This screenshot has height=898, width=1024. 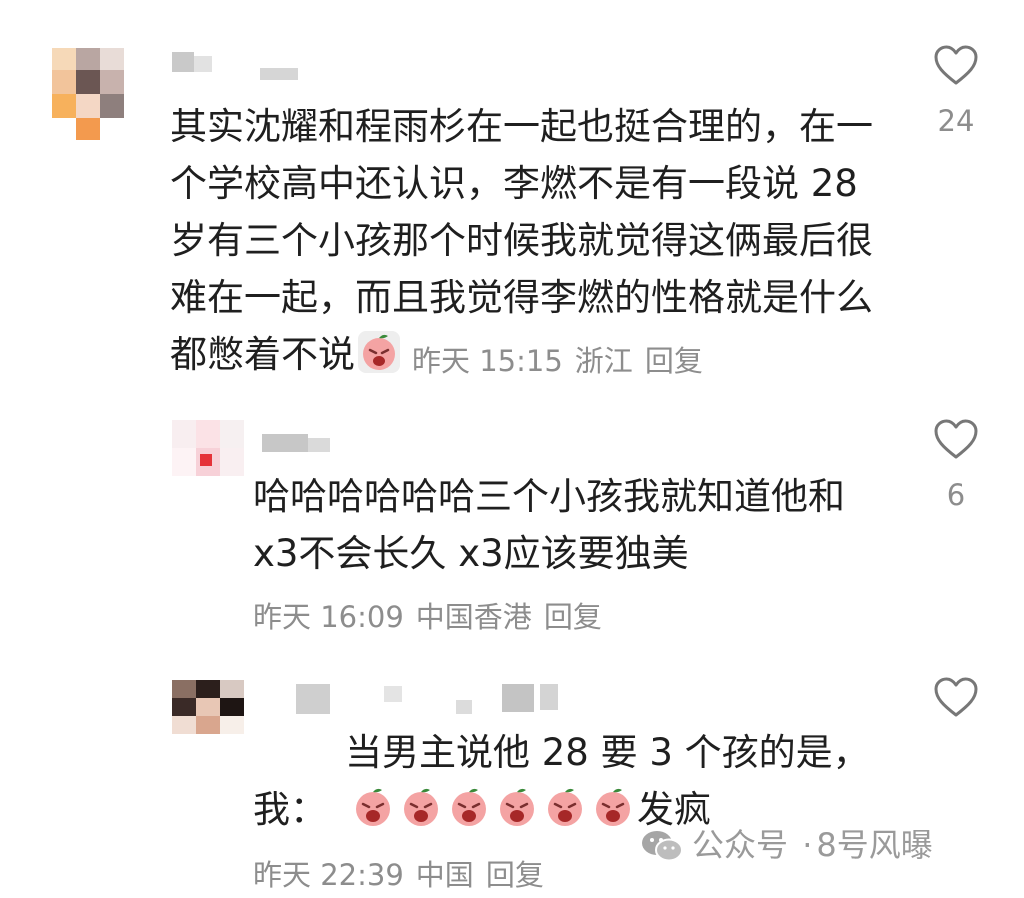 What do you see at coordinates (290, 809) in the screenshot?
I see `comment-line-text: 我：` at bounding box center [290, 809].